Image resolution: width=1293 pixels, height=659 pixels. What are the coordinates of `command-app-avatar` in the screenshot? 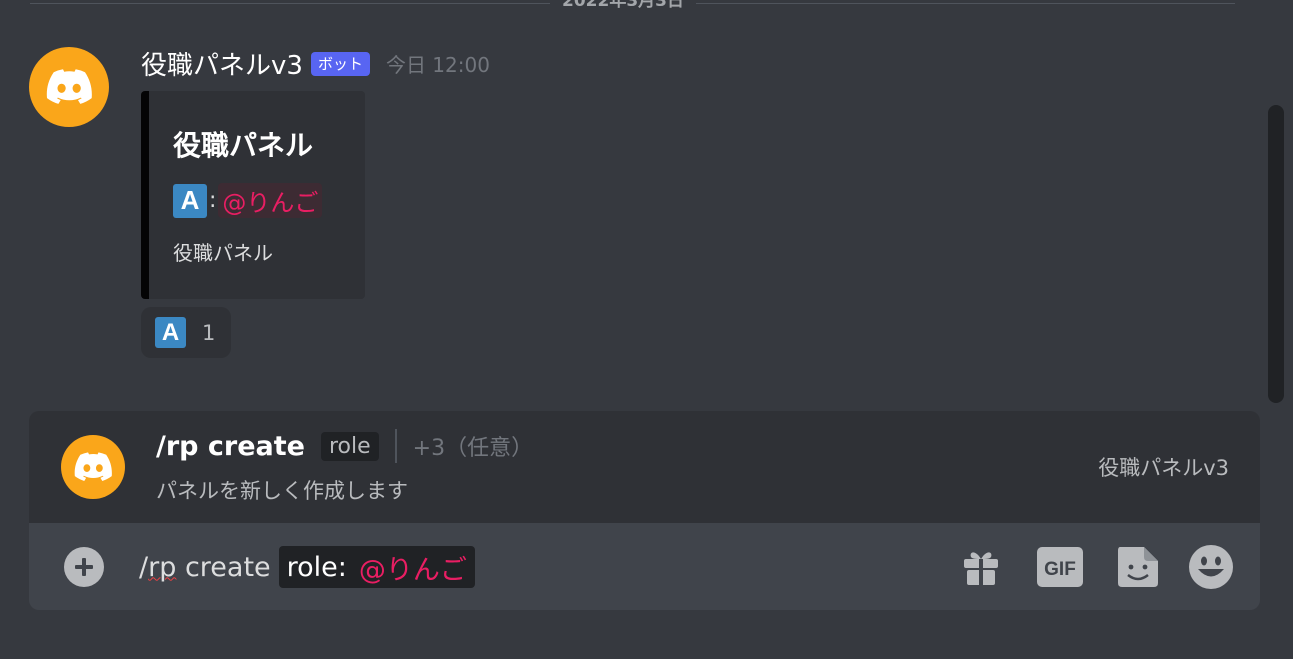 It's located at (93, 467).